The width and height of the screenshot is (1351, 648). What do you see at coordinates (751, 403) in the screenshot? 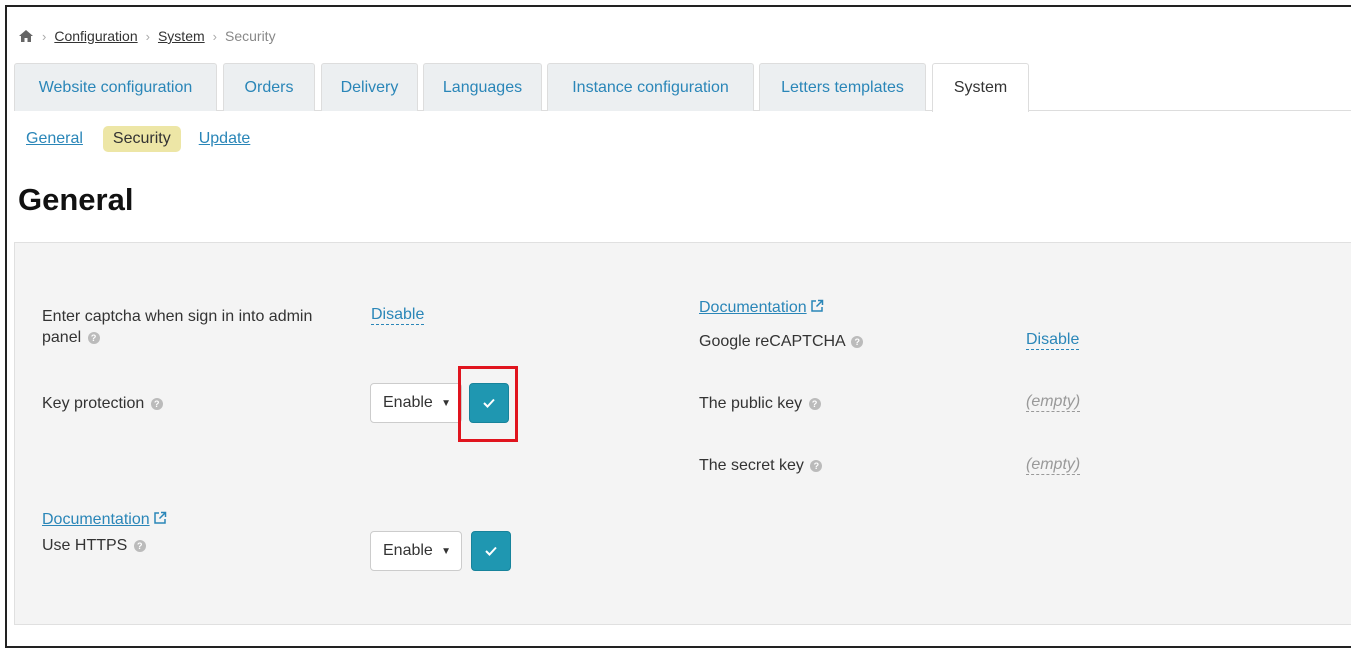
I see `public-key-label-text: The public key` at bounding box center [751, 403].